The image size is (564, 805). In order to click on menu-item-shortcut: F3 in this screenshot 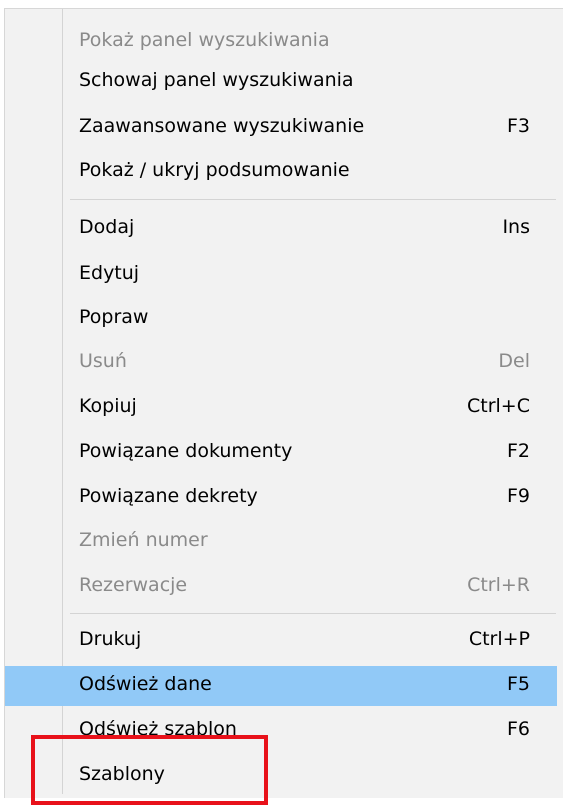, I will do `click(518, 126)`.